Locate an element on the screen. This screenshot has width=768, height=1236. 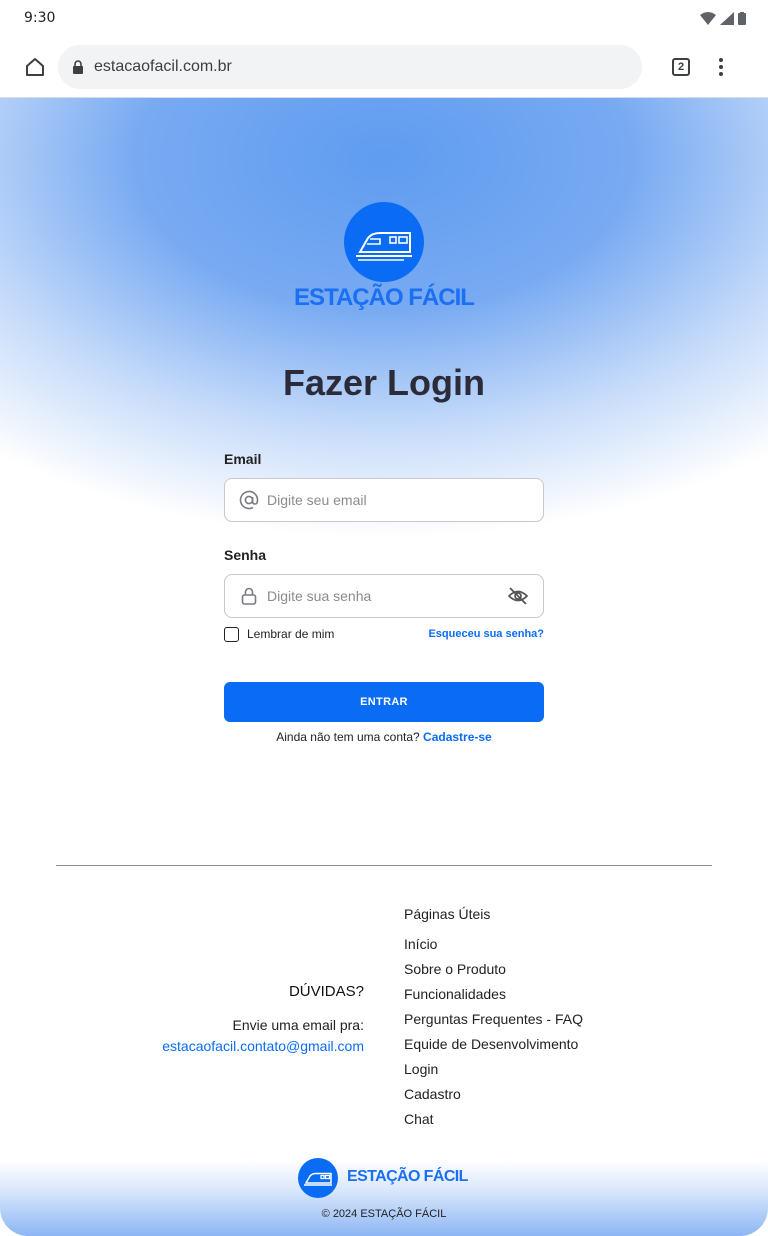
eye-off-icon is located at coordinates (518, 596).